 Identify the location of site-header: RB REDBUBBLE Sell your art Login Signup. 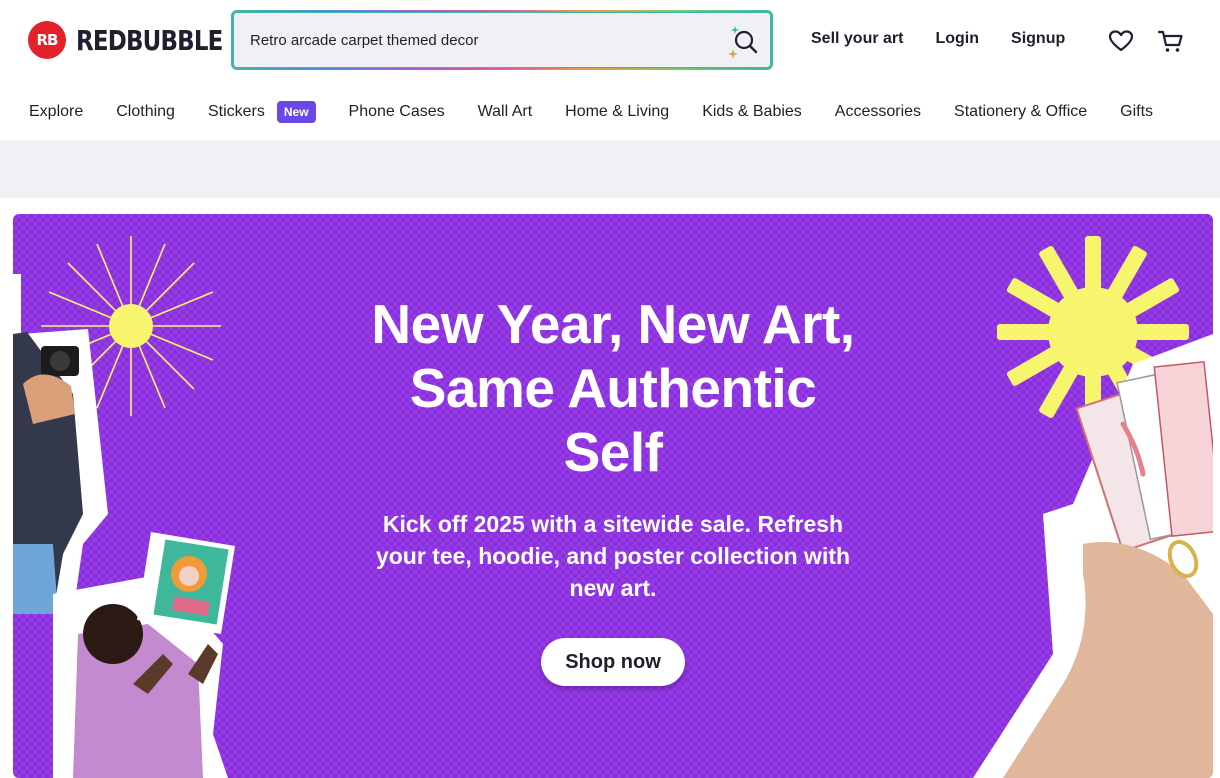
(610, 42).